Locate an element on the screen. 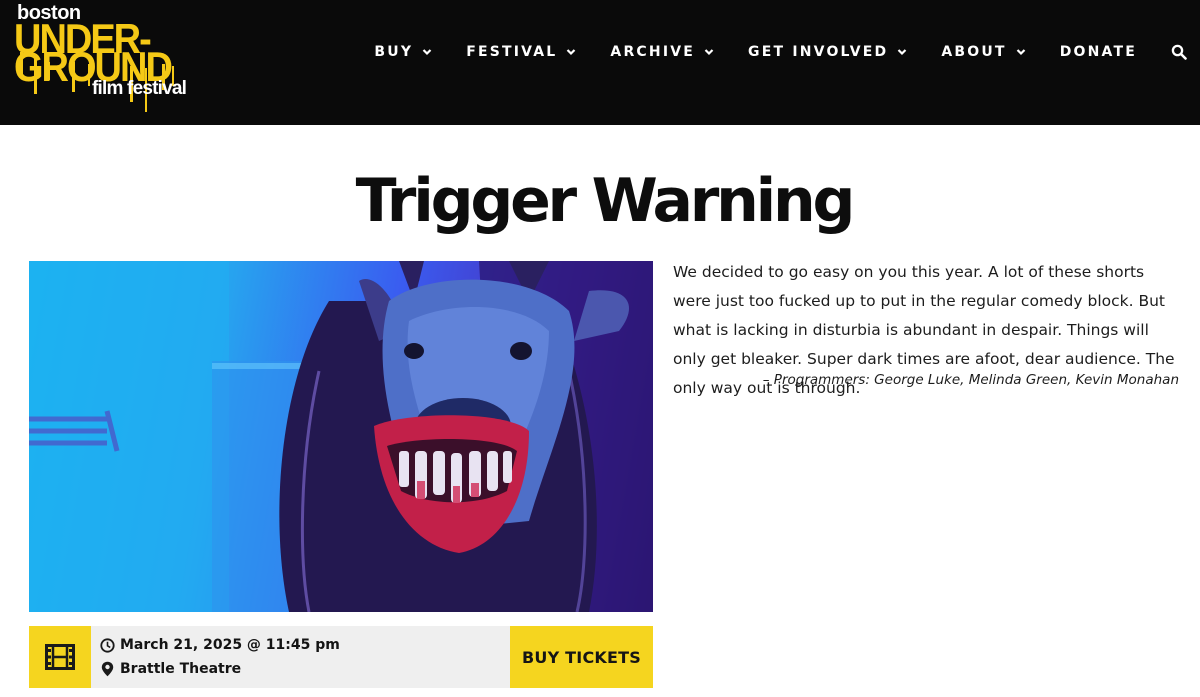  buy-tickets-button: BUY TICKETS is located at coordinates (581, 657).